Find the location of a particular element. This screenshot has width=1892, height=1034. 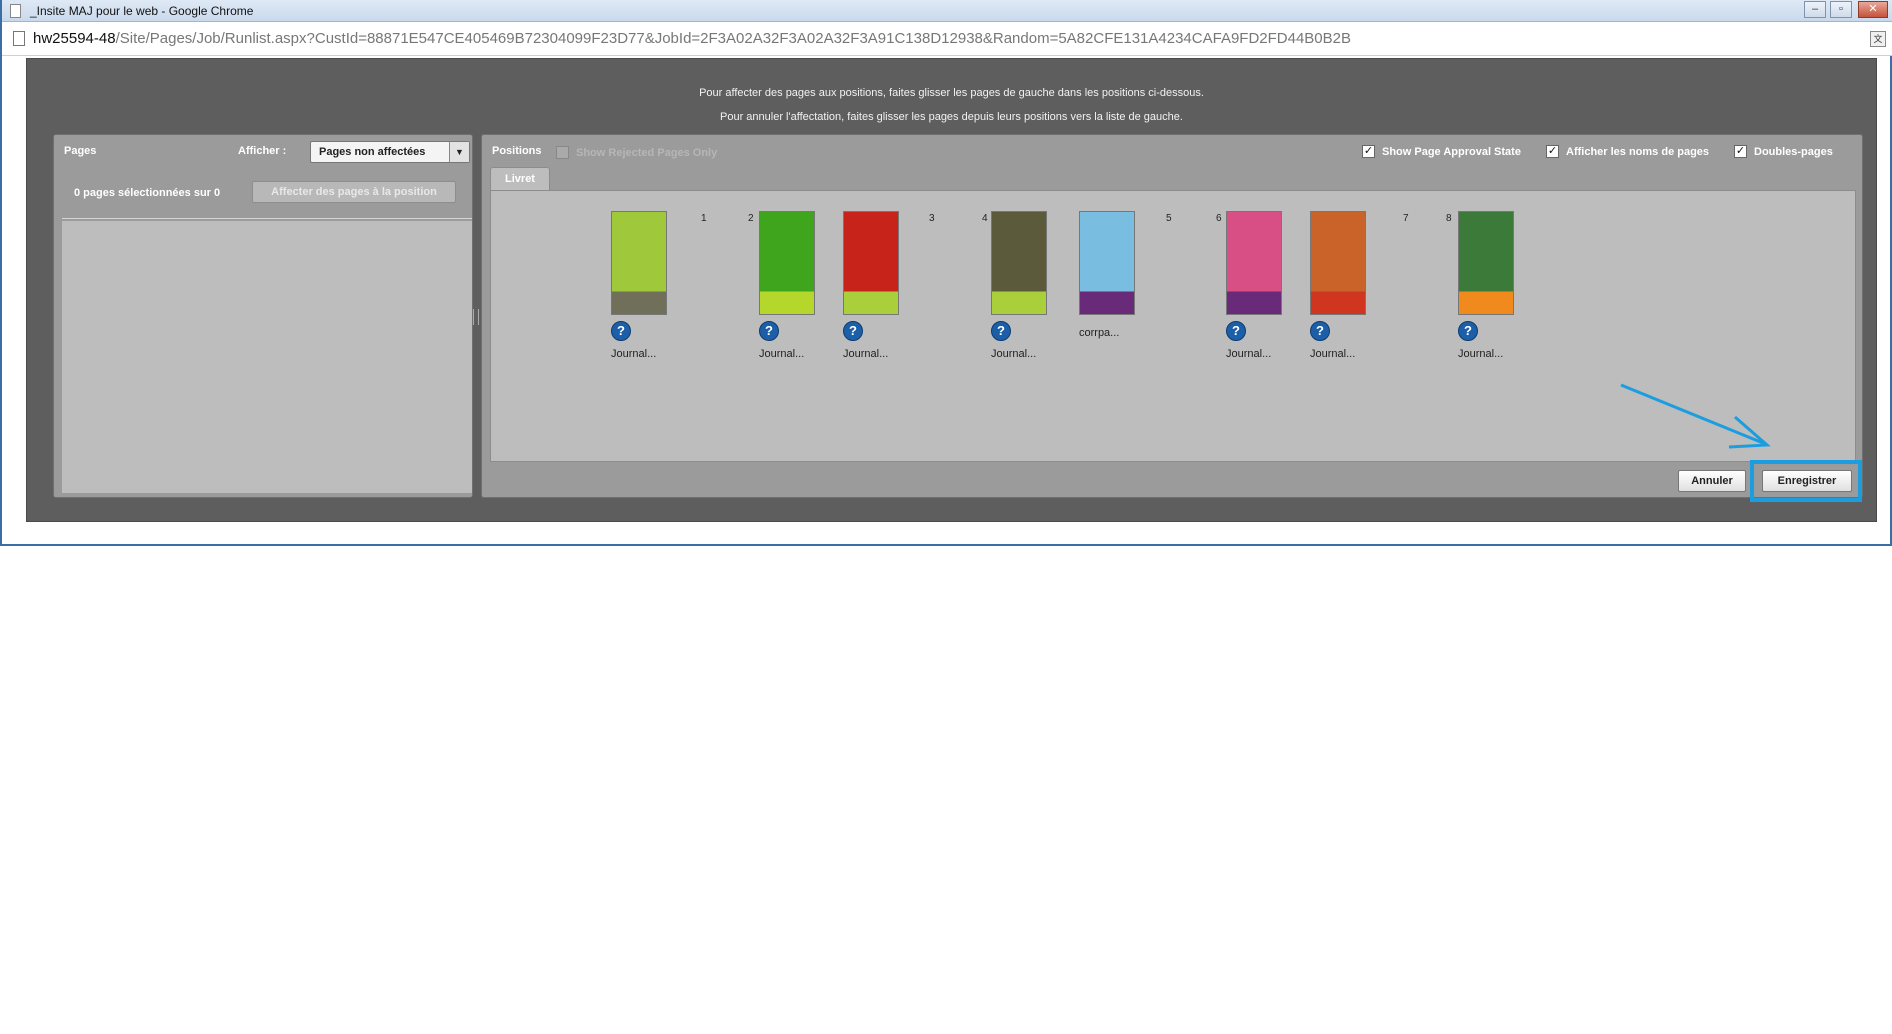

window-title: _Insite MAJ pour le web - Google Chrome is located at coordinates (142, 11).